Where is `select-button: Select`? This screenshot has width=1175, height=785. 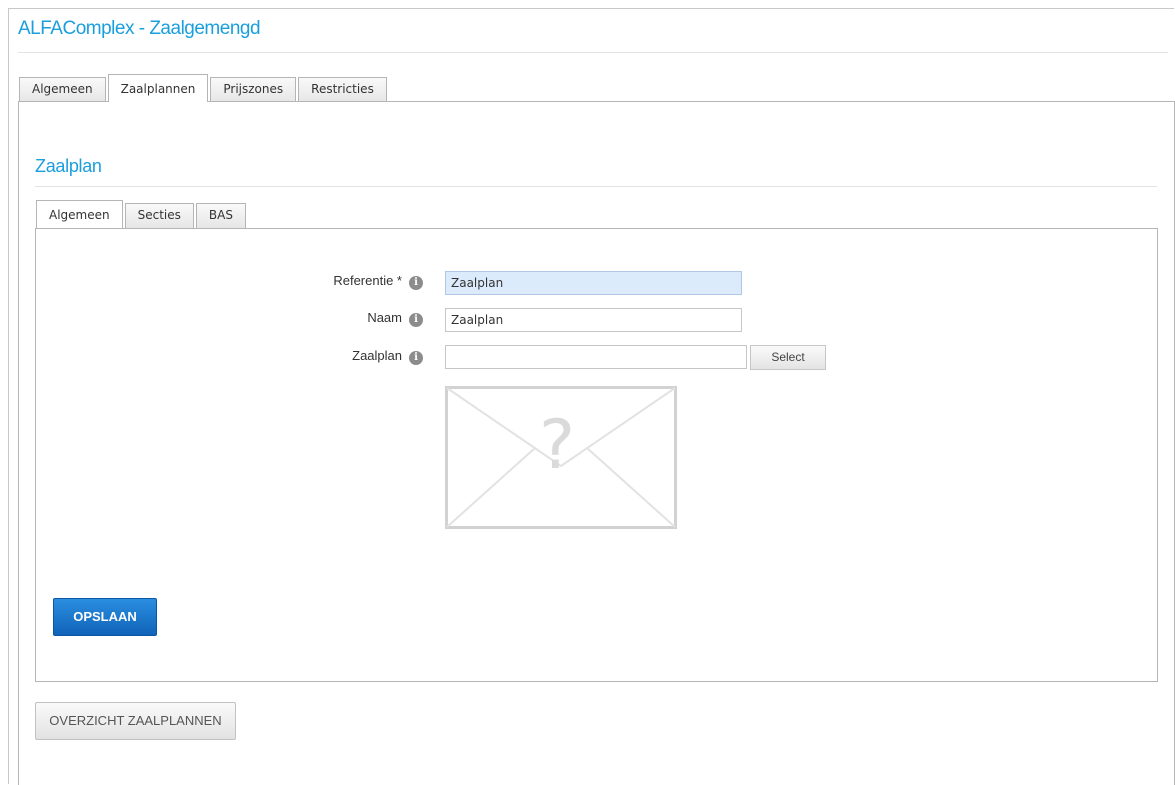 select-button: Select is located at coordinates (788, 357).